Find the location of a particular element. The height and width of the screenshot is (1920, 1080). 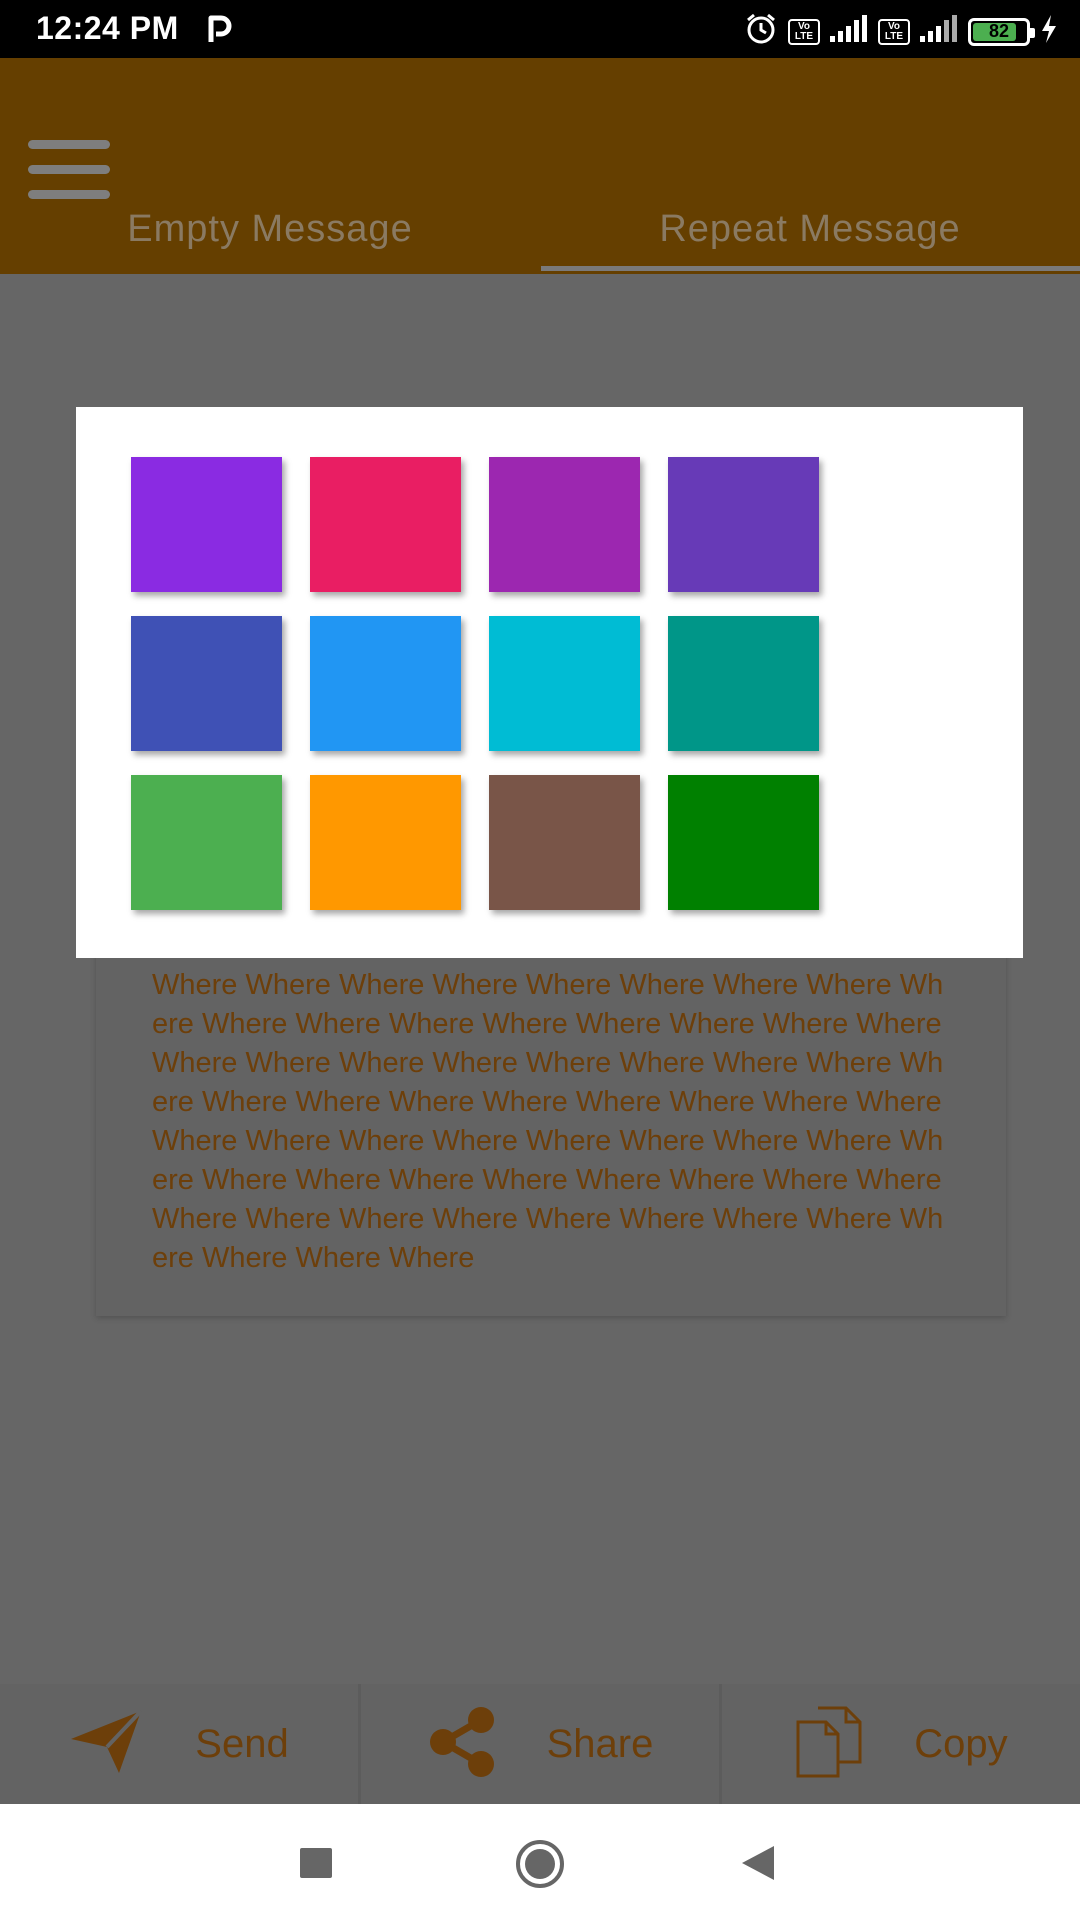

battery-tip is located at coordinates (1032, 32).